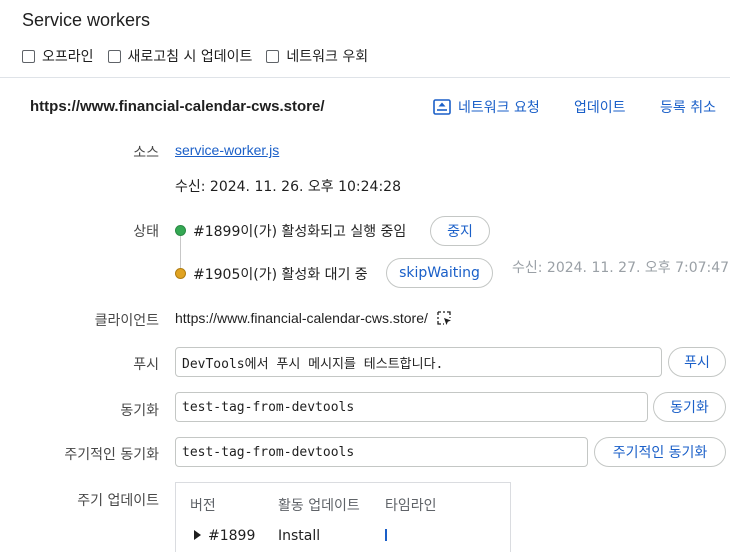  I want to click on waiting-received-time: 수신: 2024. 11. 27. 오후 7:07:47, so click(621, 268).